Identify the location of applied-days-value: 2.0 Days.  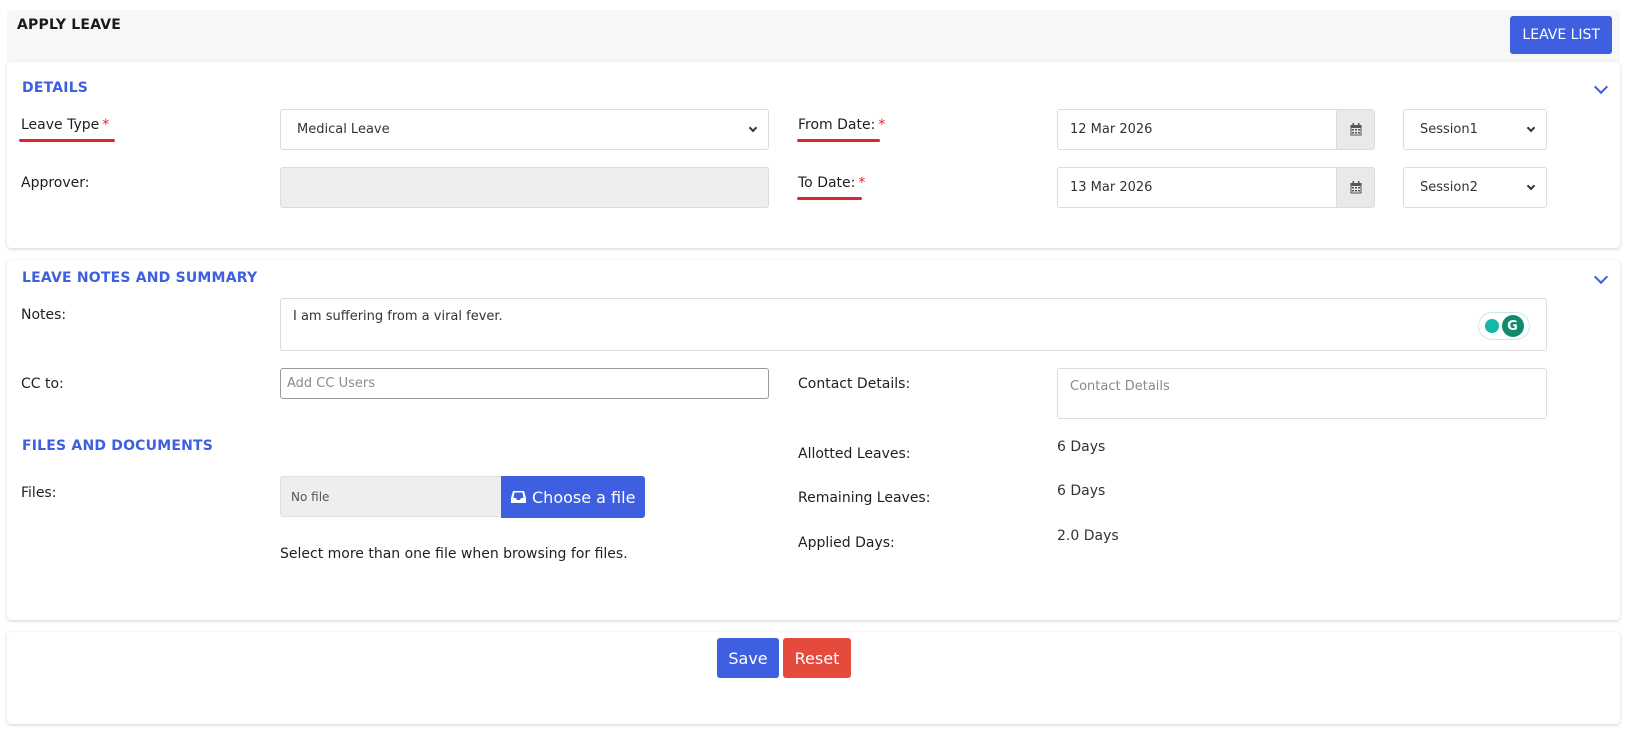
(1088, 536).